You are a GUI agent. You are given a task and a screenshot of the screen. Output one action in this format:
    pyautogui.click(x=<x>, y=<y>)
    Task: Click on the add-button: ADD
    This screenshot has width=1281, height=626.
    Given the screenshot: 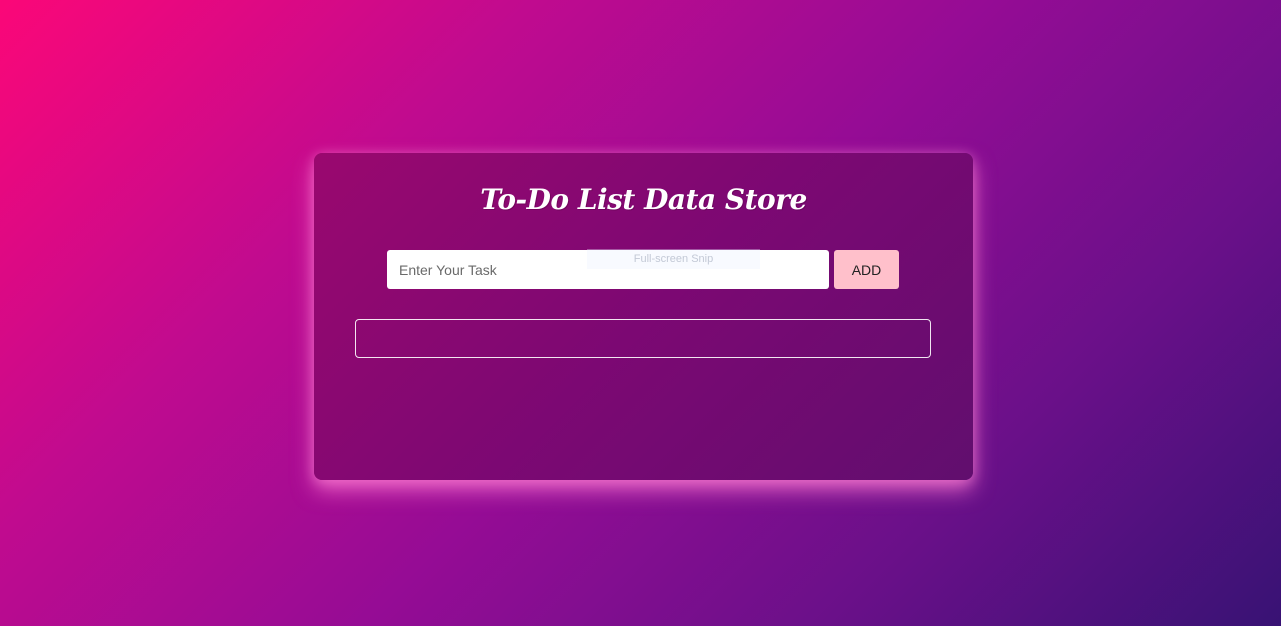 What is the action you would take?
    pyautogui.click(x=866, y=269)
    